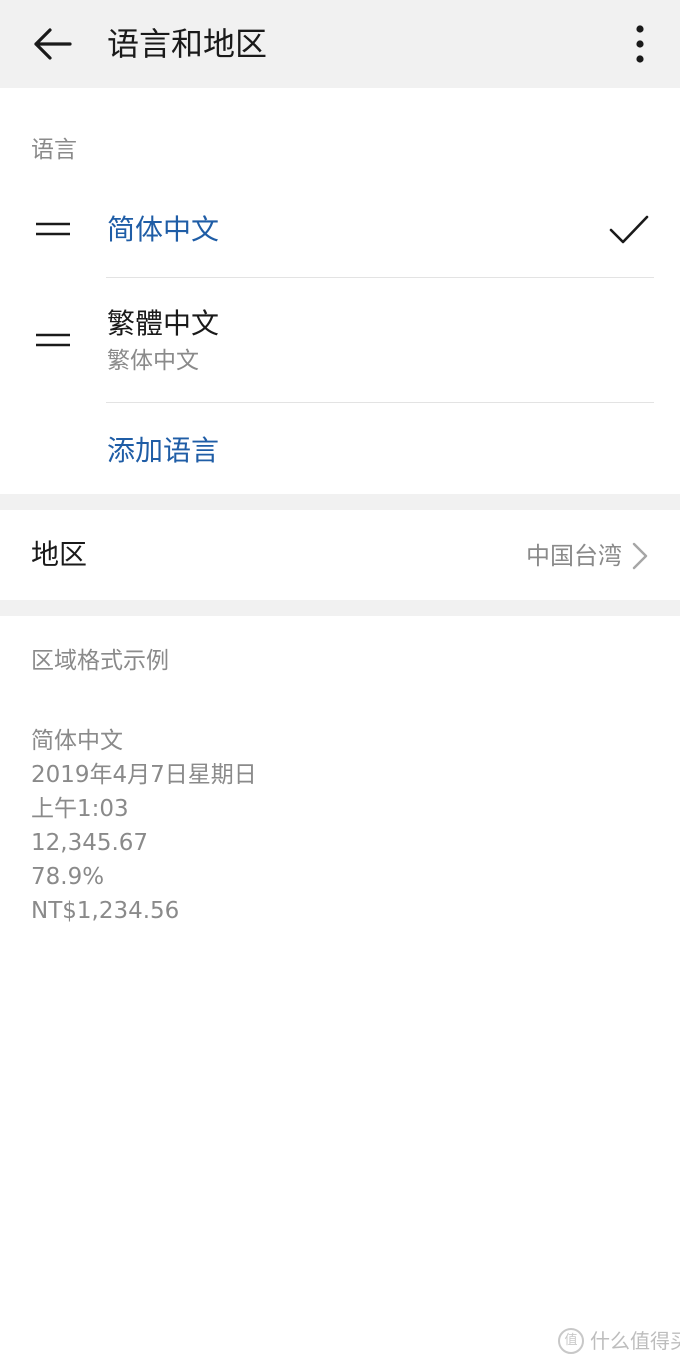  Describe the element at coordinates (635, 1341) in the screenshot. I see `watermark-text: 什么值得买` at that location.